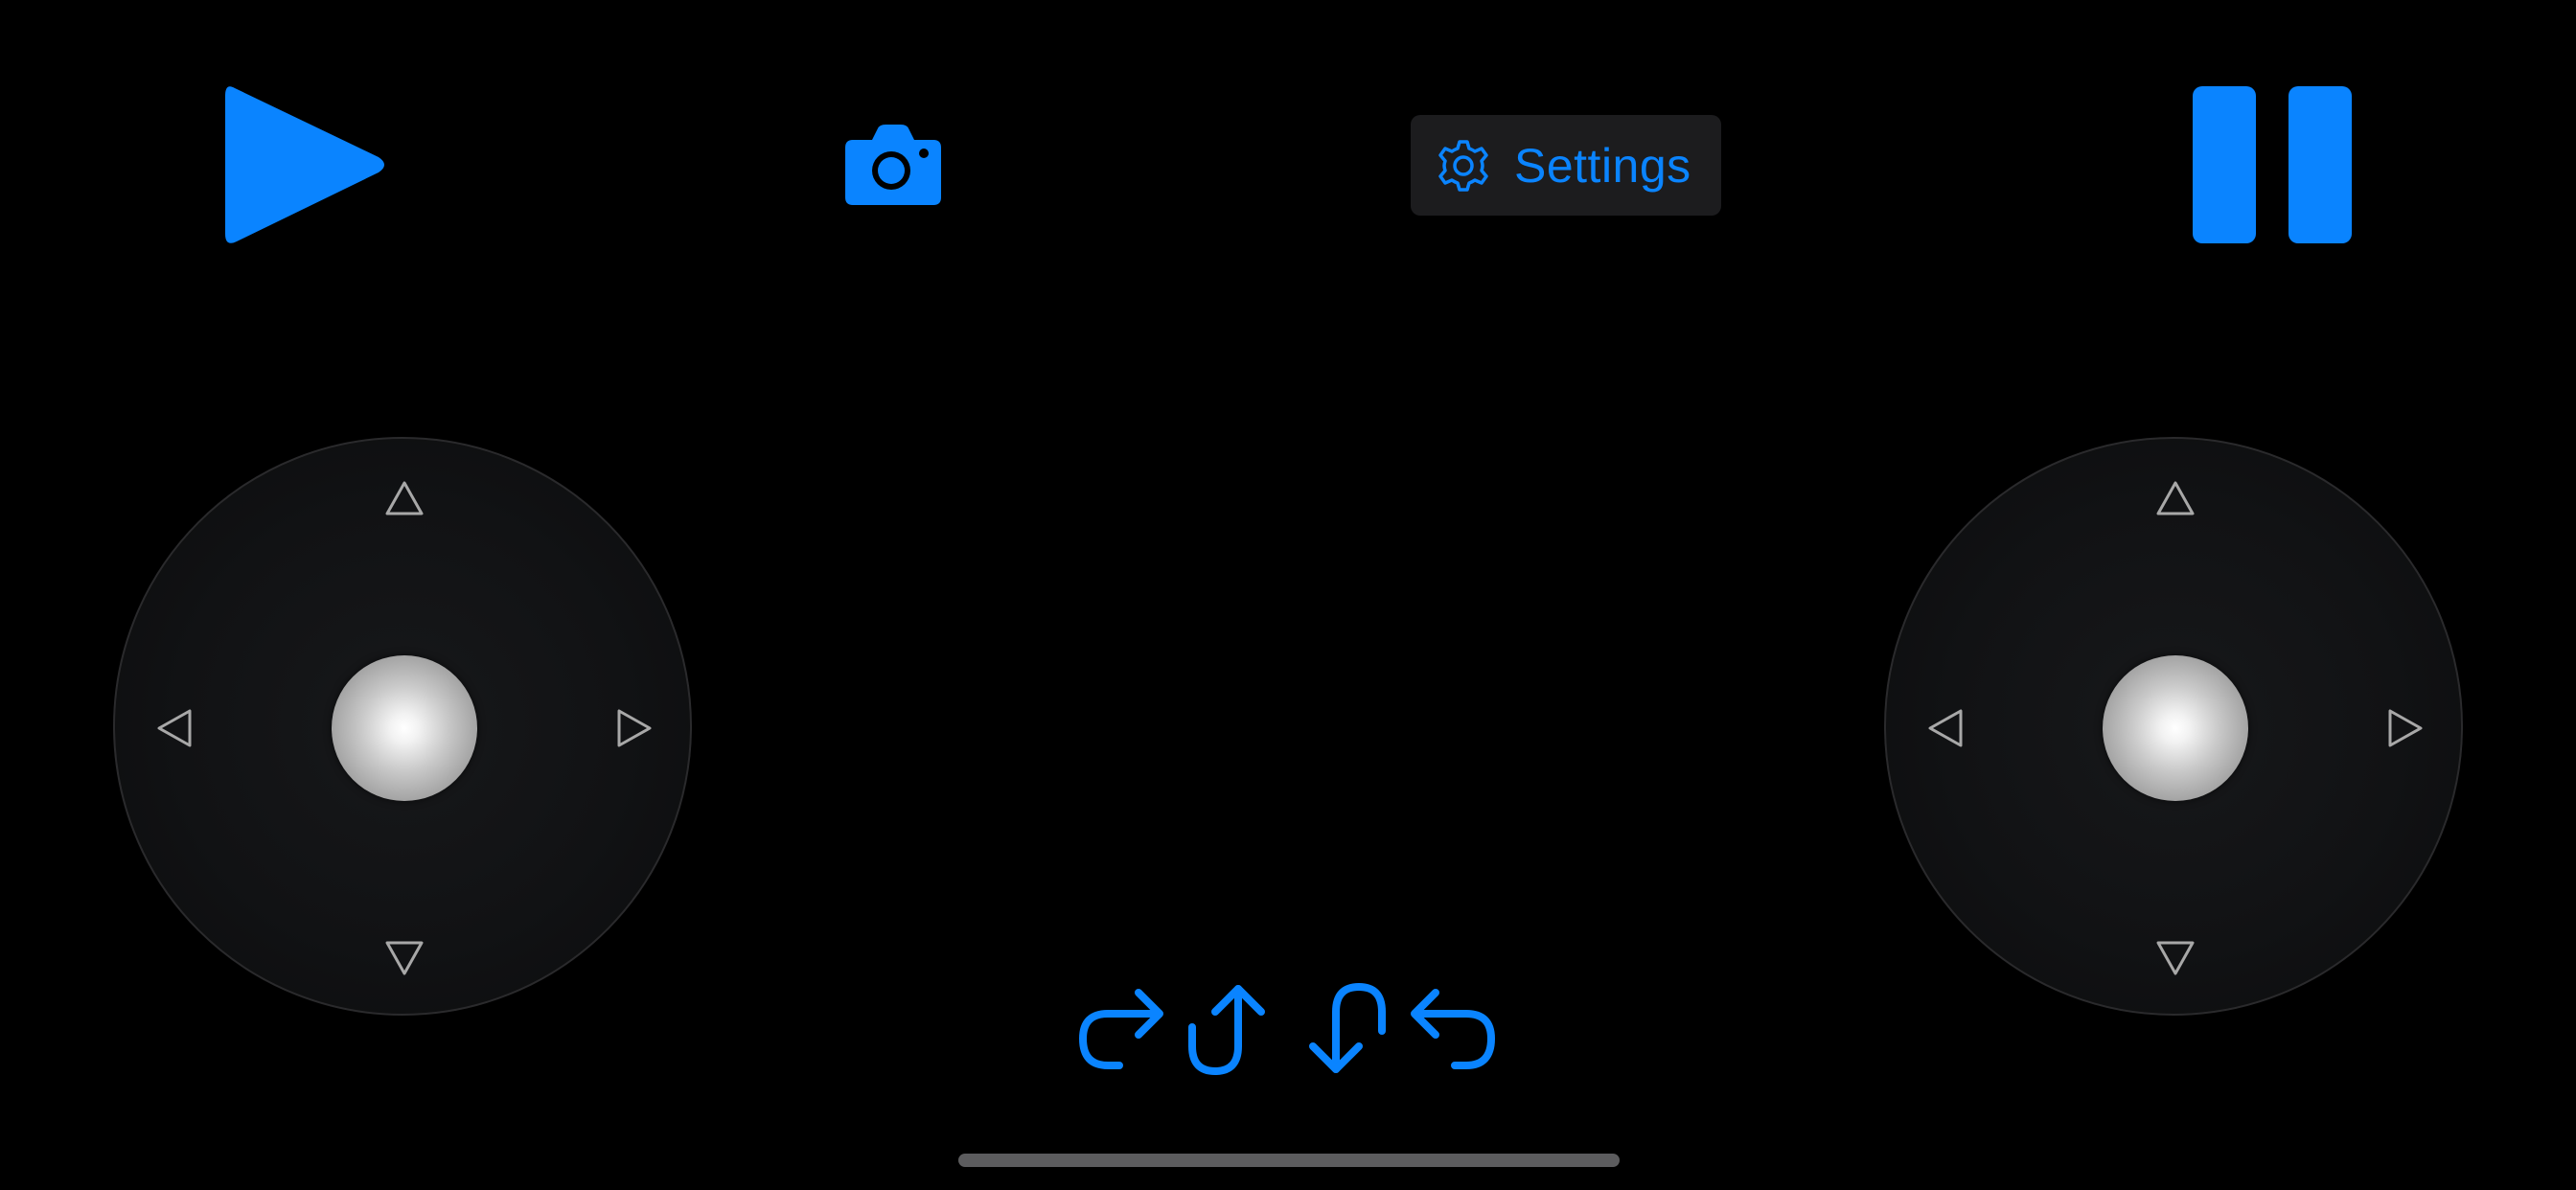 The height and width of the screenshot is (1190, 2576). I want to click on maneuver-redo-button, so click(1123, 1029).